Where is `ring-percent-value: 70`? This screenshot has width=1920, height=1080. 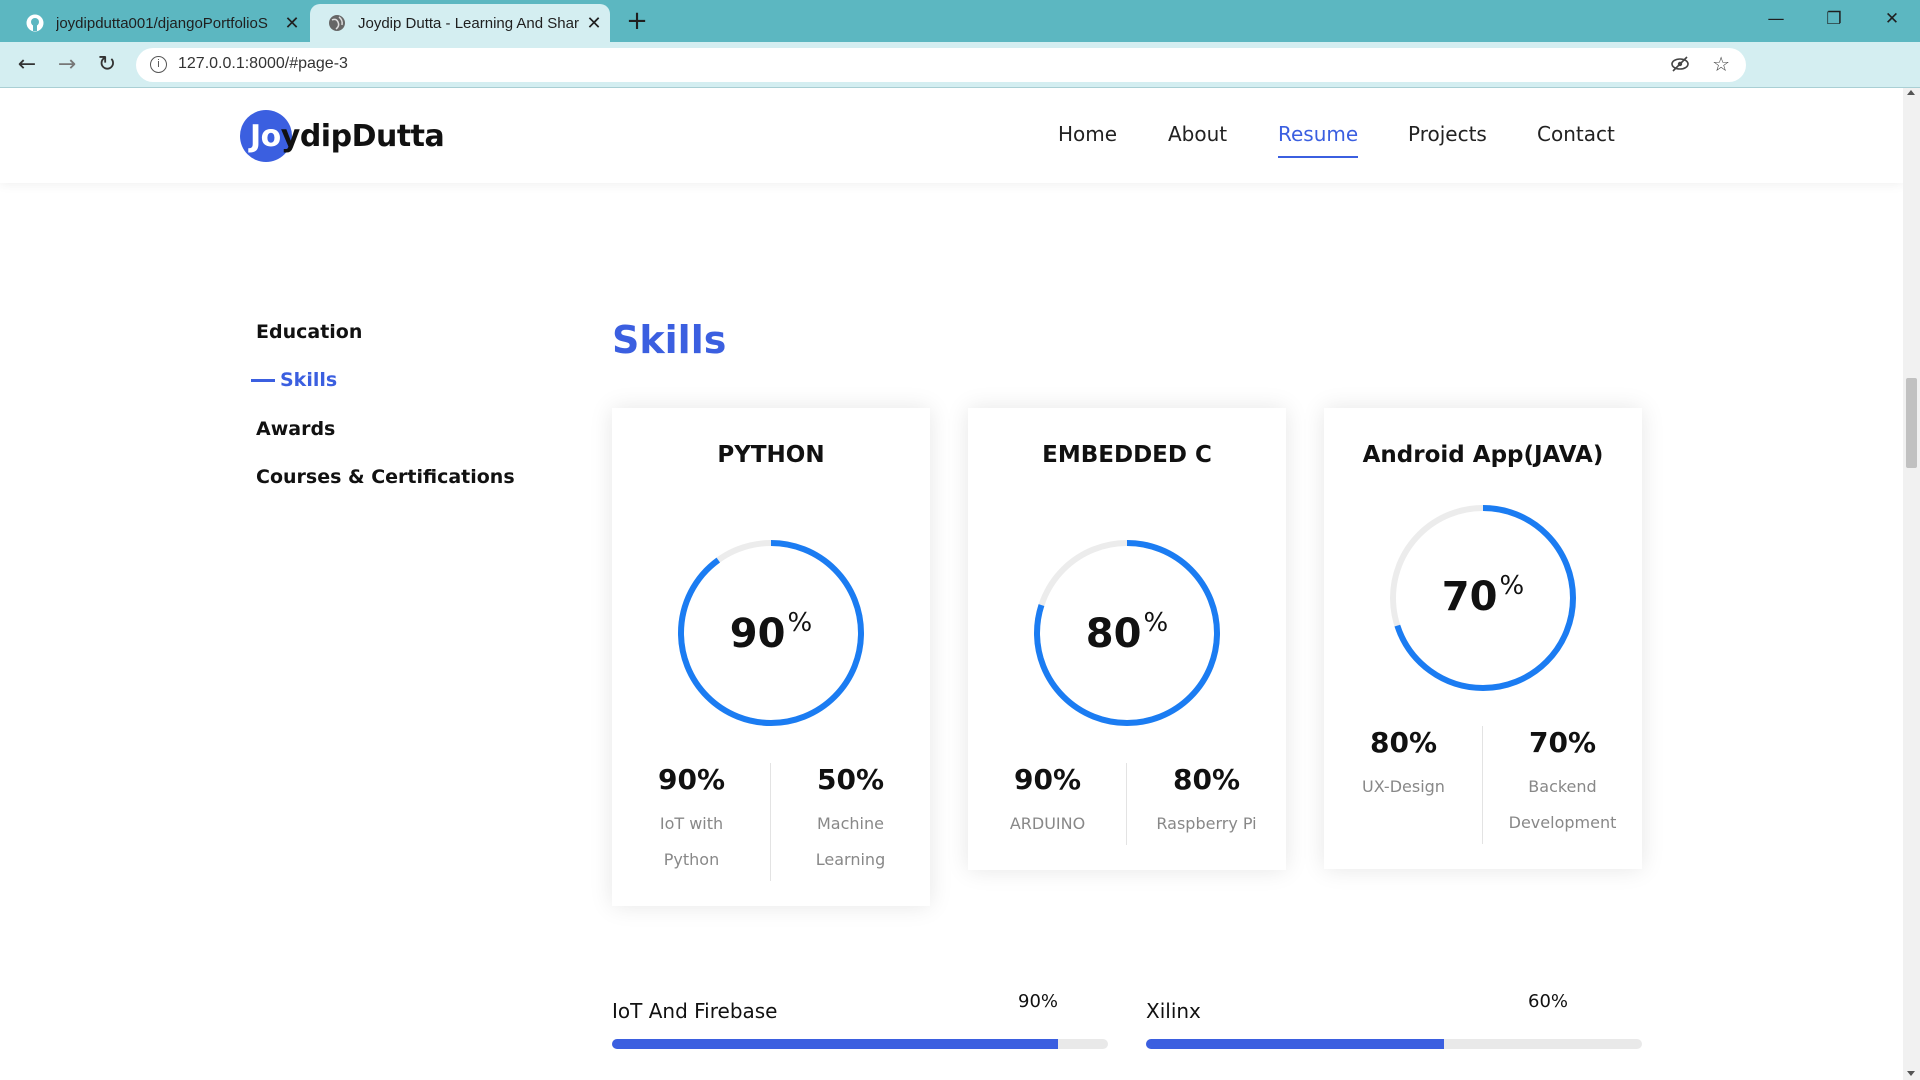 ring-percent-value: 70 is located at coordinates (1469, 597).